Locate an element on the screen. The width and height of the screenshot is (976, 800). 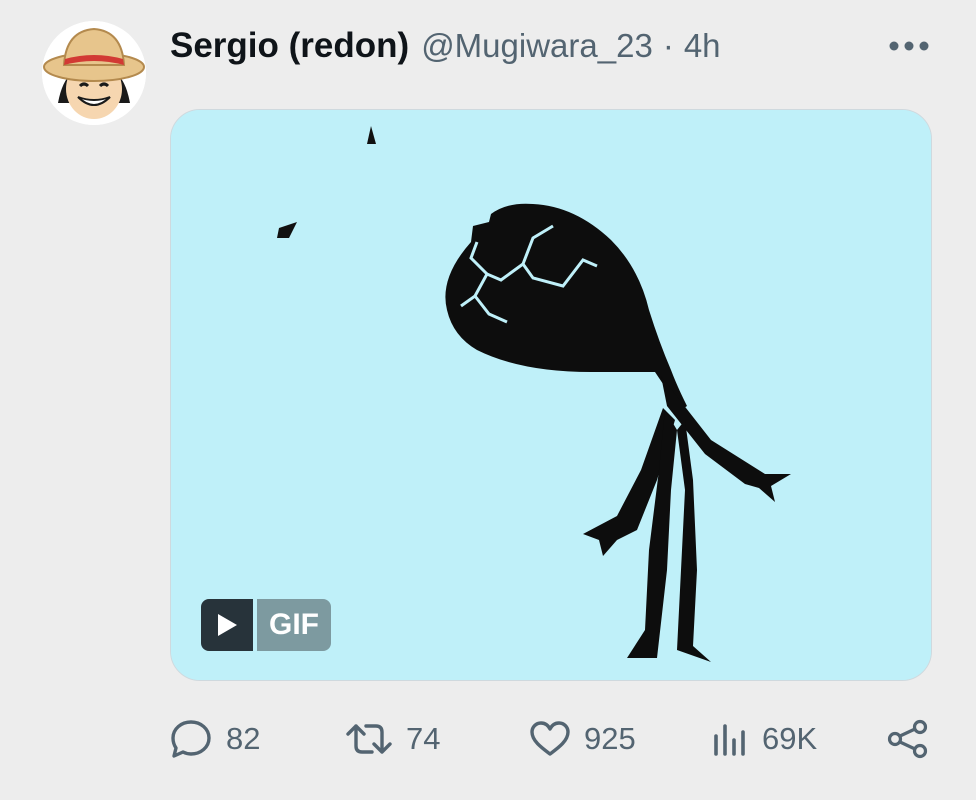
tweet-header: Sergio (redon) @Mugiwara_23 · 4h is located at coordinates (445, 46).